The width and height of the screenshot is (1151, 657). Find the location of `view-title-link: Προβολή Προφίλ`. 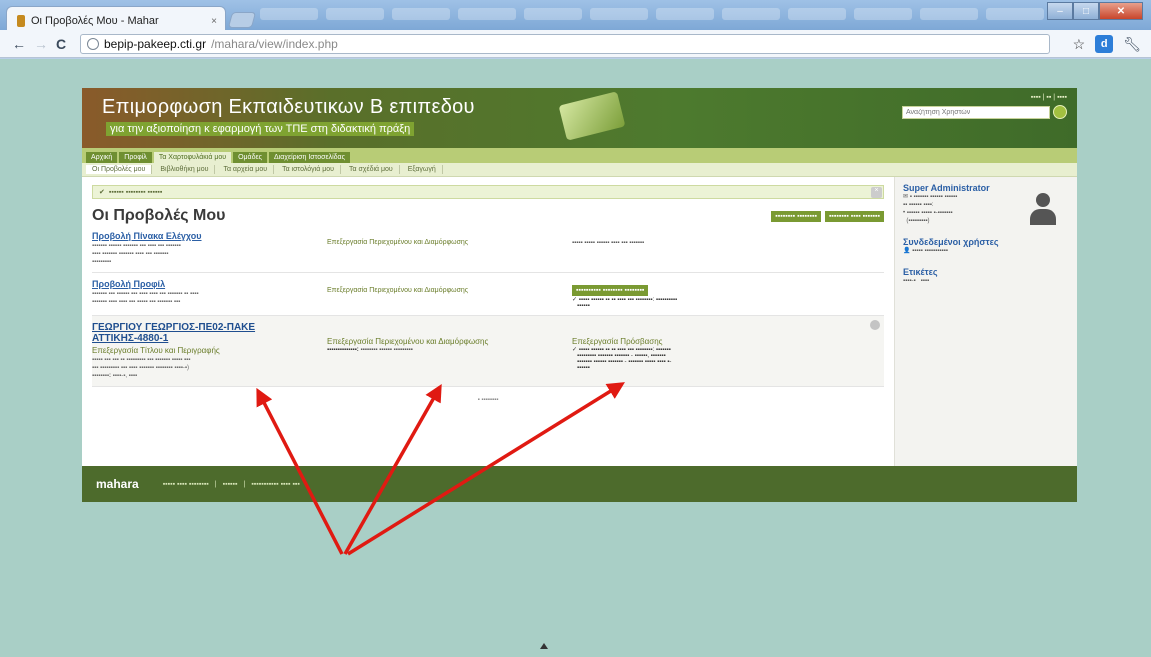

view-title-link: Προβολή Προφίλ is located at coordinates (205, 284).